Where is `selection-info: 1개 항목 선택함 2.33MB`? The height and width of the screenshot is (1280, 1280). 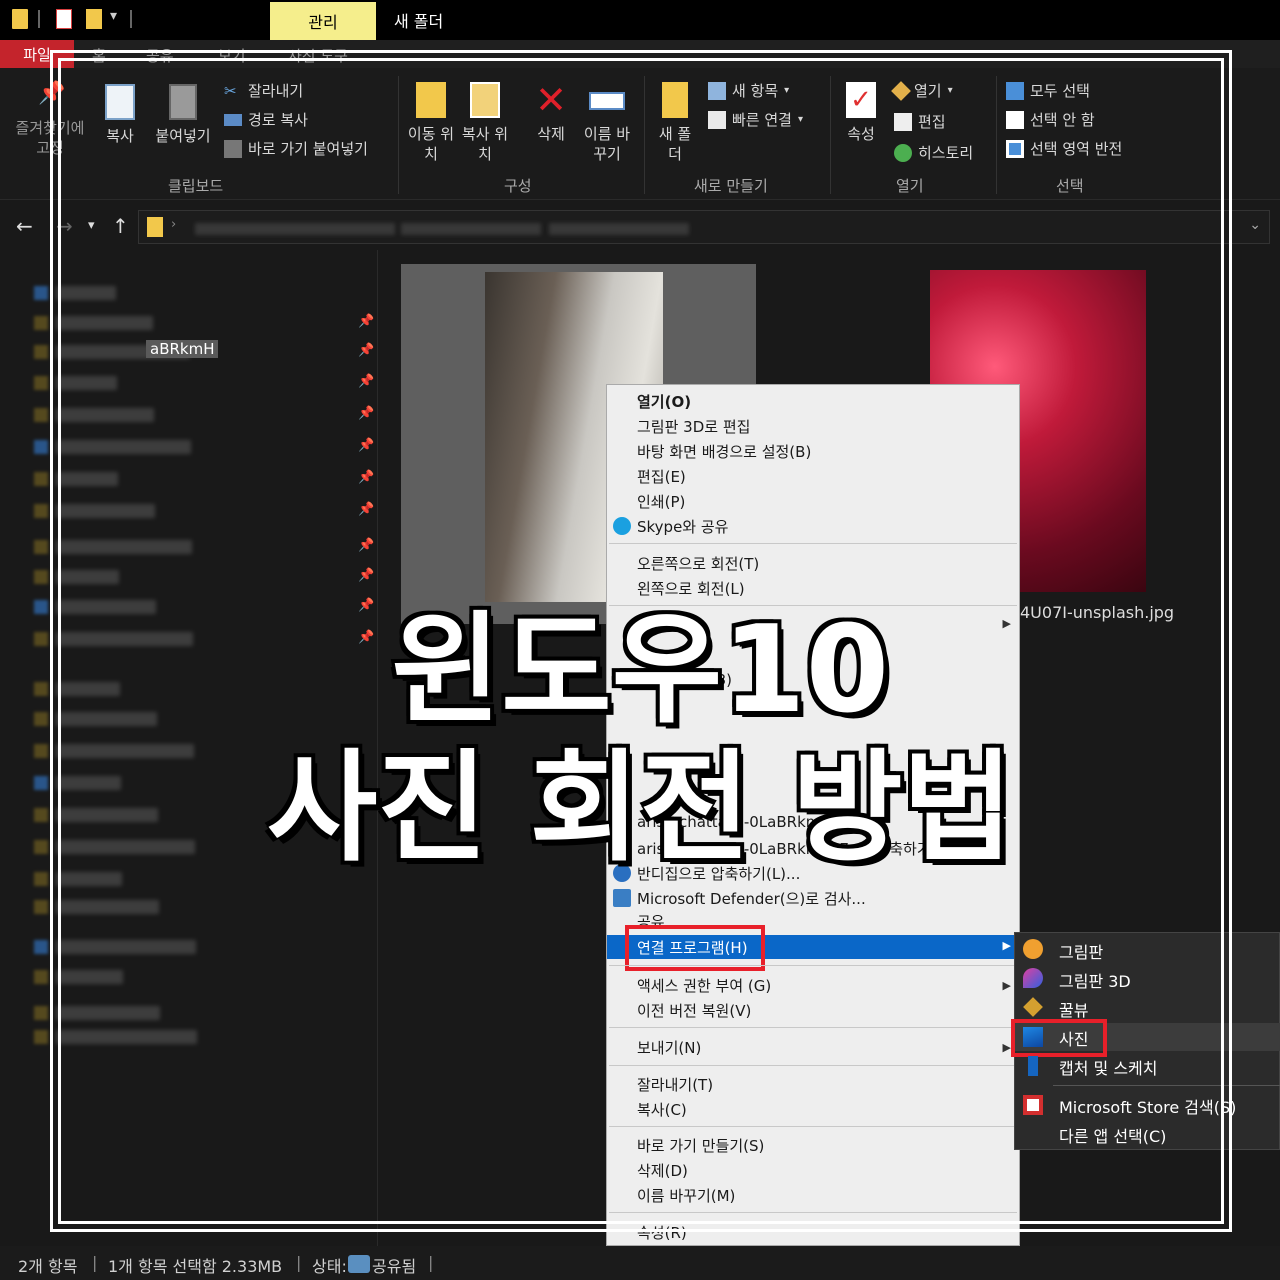
selection-info: 1개 항목 선택함 2.33MB is located at coordinates (195, 1266).